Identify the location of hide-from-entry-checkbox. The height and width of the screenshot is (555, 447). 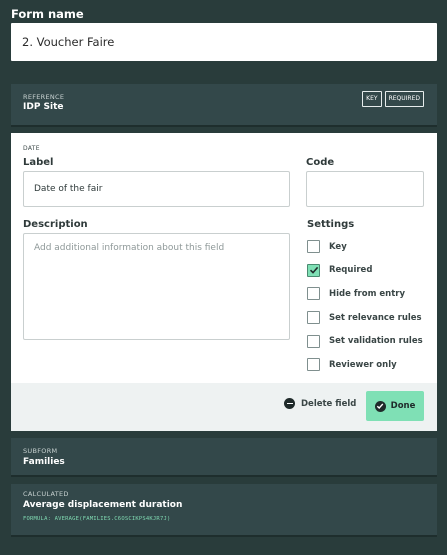
(313, 294).